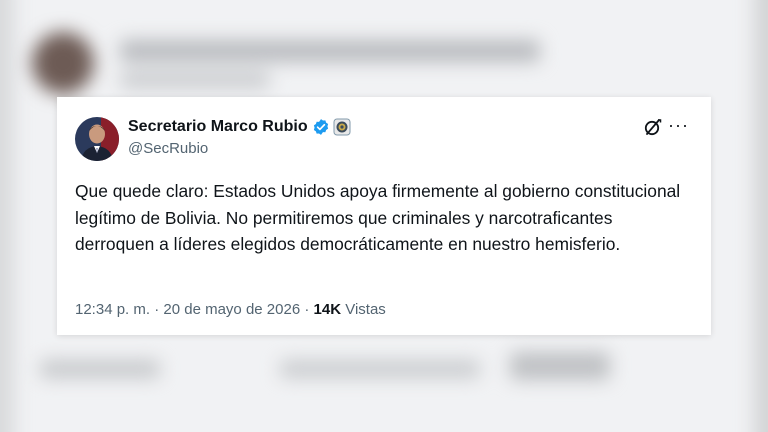  I want to click on views-count: 14K, so click(327, 309).